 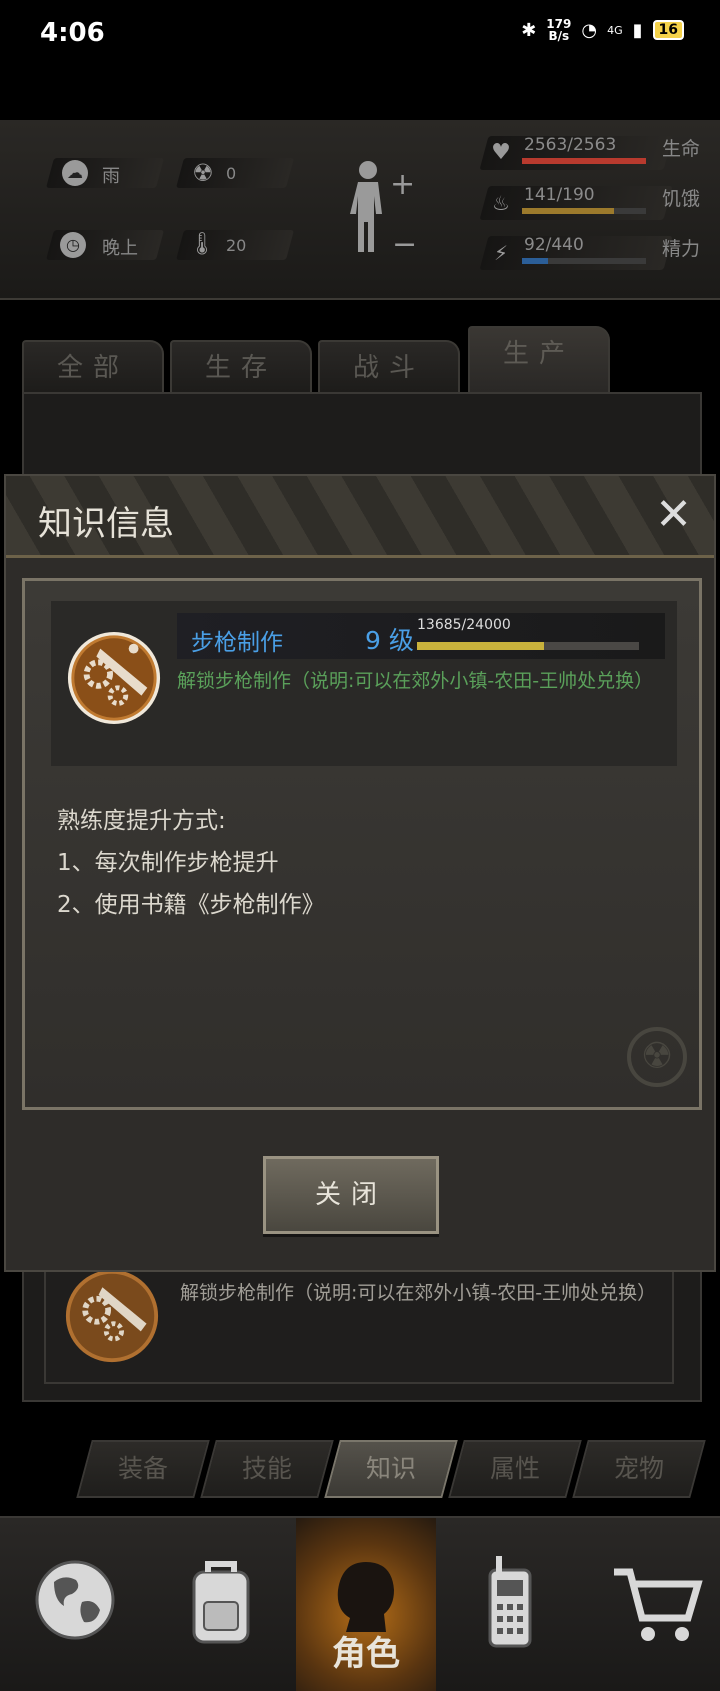 I want to click on skill-exp-bar, so click(x=528, y=646).